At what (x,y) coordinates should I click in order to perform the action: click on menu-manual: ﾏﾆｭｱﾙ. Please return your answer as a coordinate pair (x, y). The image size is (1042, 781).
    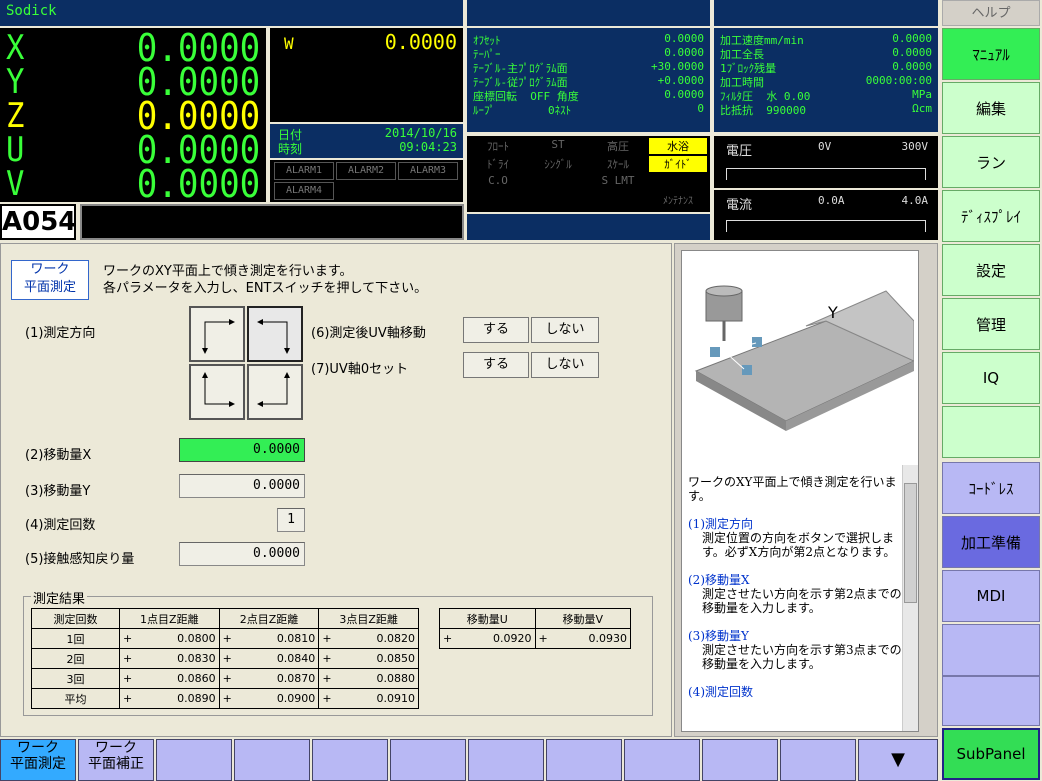
    Looking at the image, I should click on (991, 54).